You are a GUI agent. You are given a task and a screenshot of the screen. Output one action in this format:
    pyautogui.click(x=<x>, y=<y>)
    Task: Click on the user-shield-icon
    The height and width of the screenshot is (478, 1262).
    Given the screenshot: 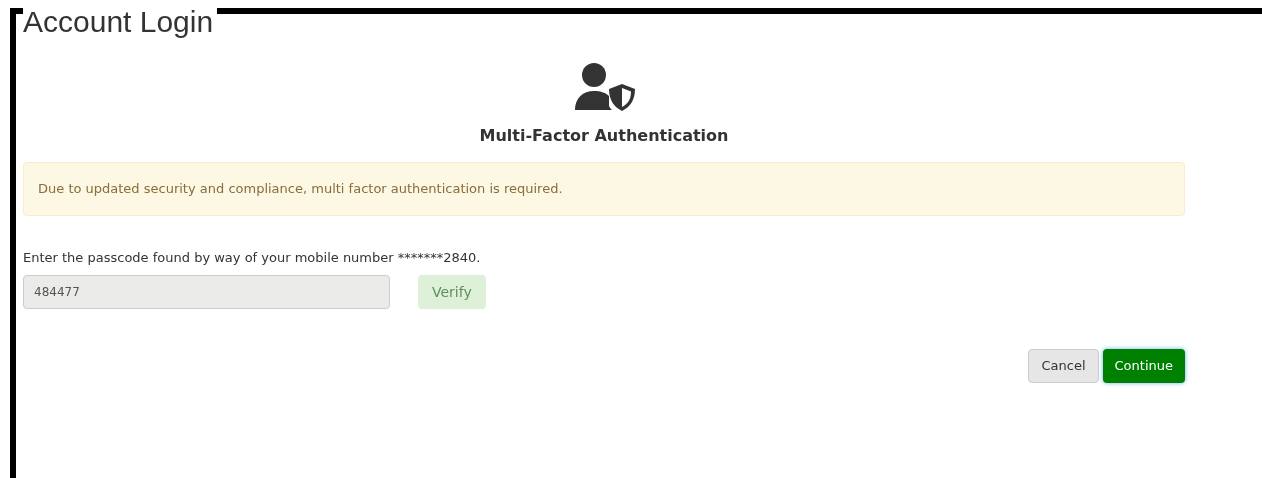 What is the action you would take?
    pyautogui.click(x=604, y=87)
    